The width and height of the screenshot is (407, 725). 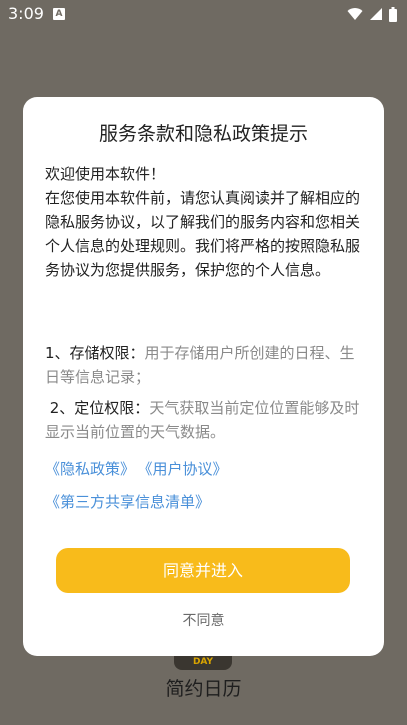 What do you see at coordinates (186, 469) in the screenshot?
I see `user-agreement-link: 《用户协议》` at bounding box center [186, 469].